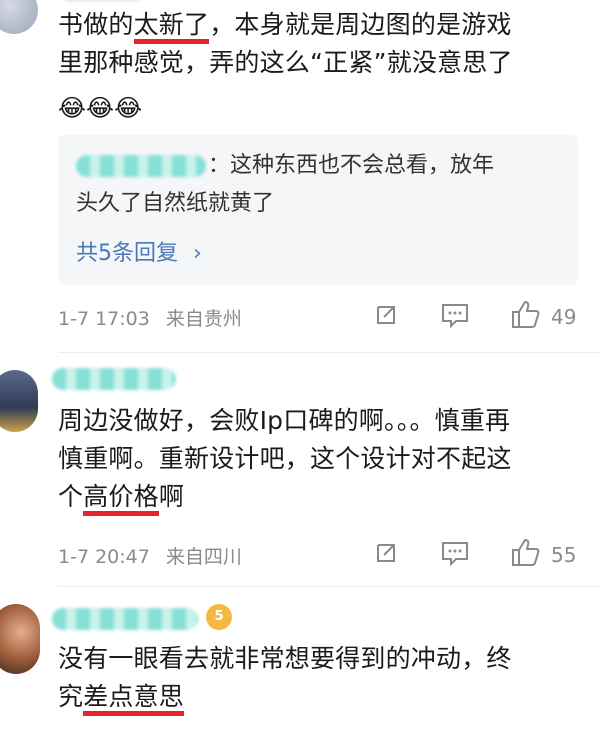 The height and width of the screenshot is (731, 600). I want to click on timestamp: 1-7 20:47, so click(104, 557).